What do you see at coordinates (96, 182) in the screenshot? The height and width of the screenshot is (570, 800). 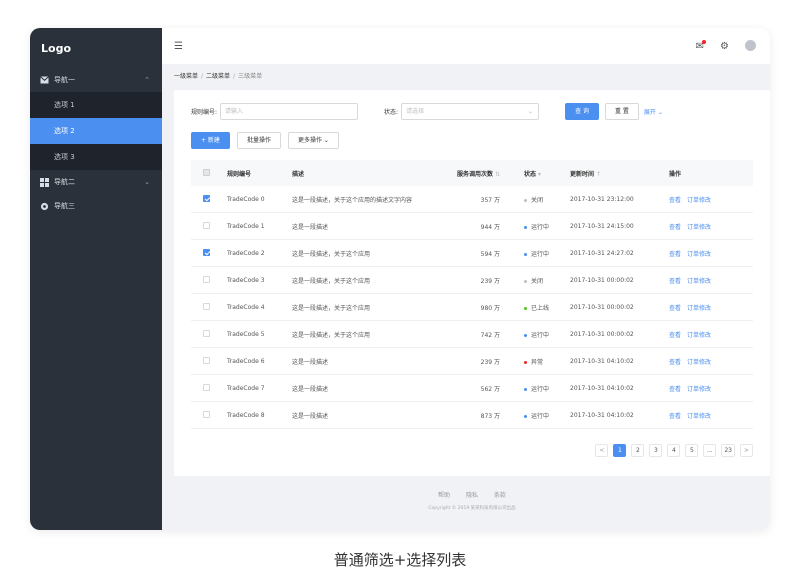 I see `sidebar-group-nav2: 导航二 ⌄` at bounding box center [96, 182].